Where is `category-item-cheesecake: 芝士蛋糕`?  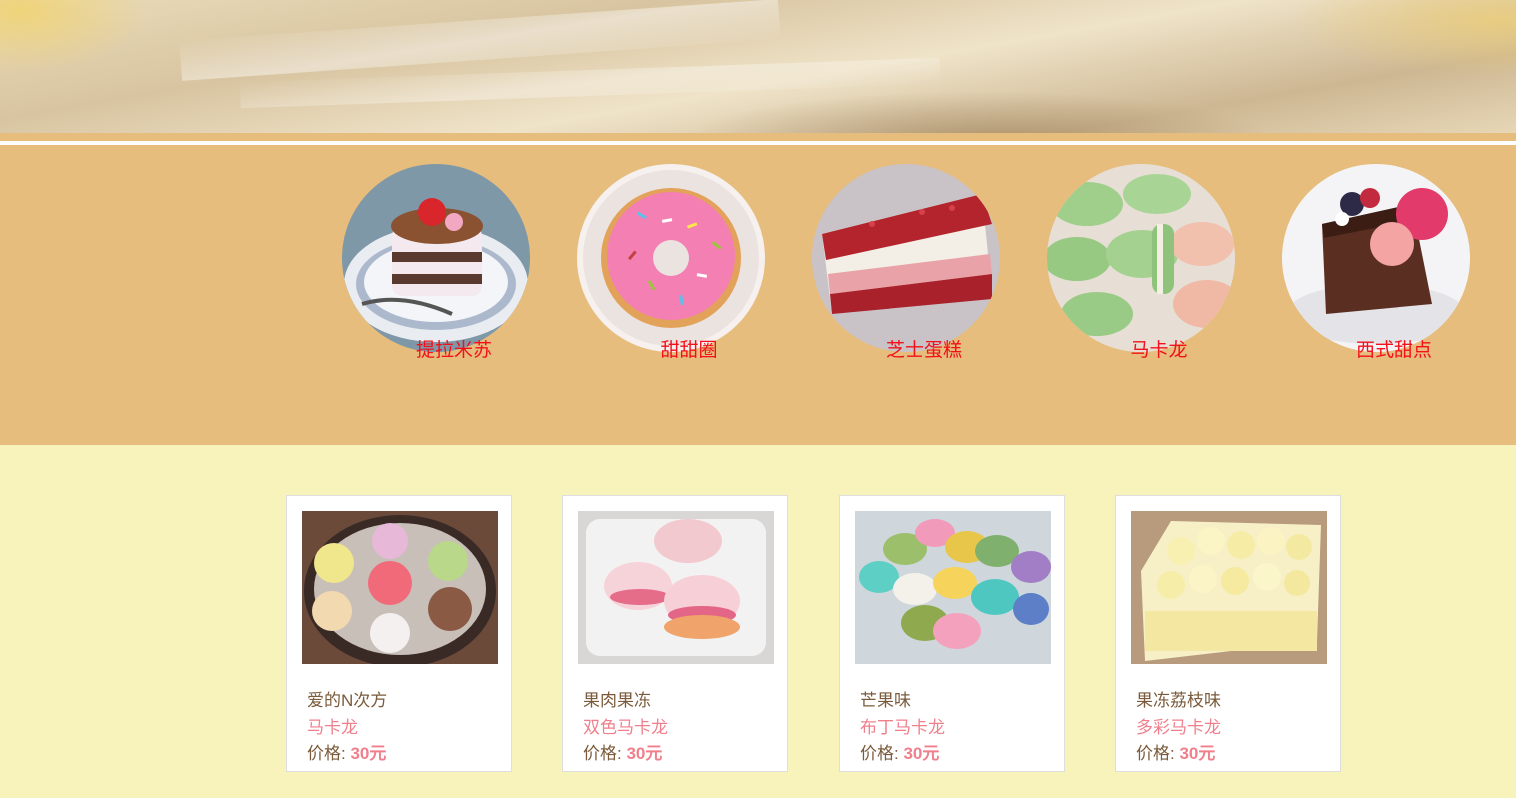
category-item-cheesecake: 芝士蛋糕 is located at coordinates (906, 262).